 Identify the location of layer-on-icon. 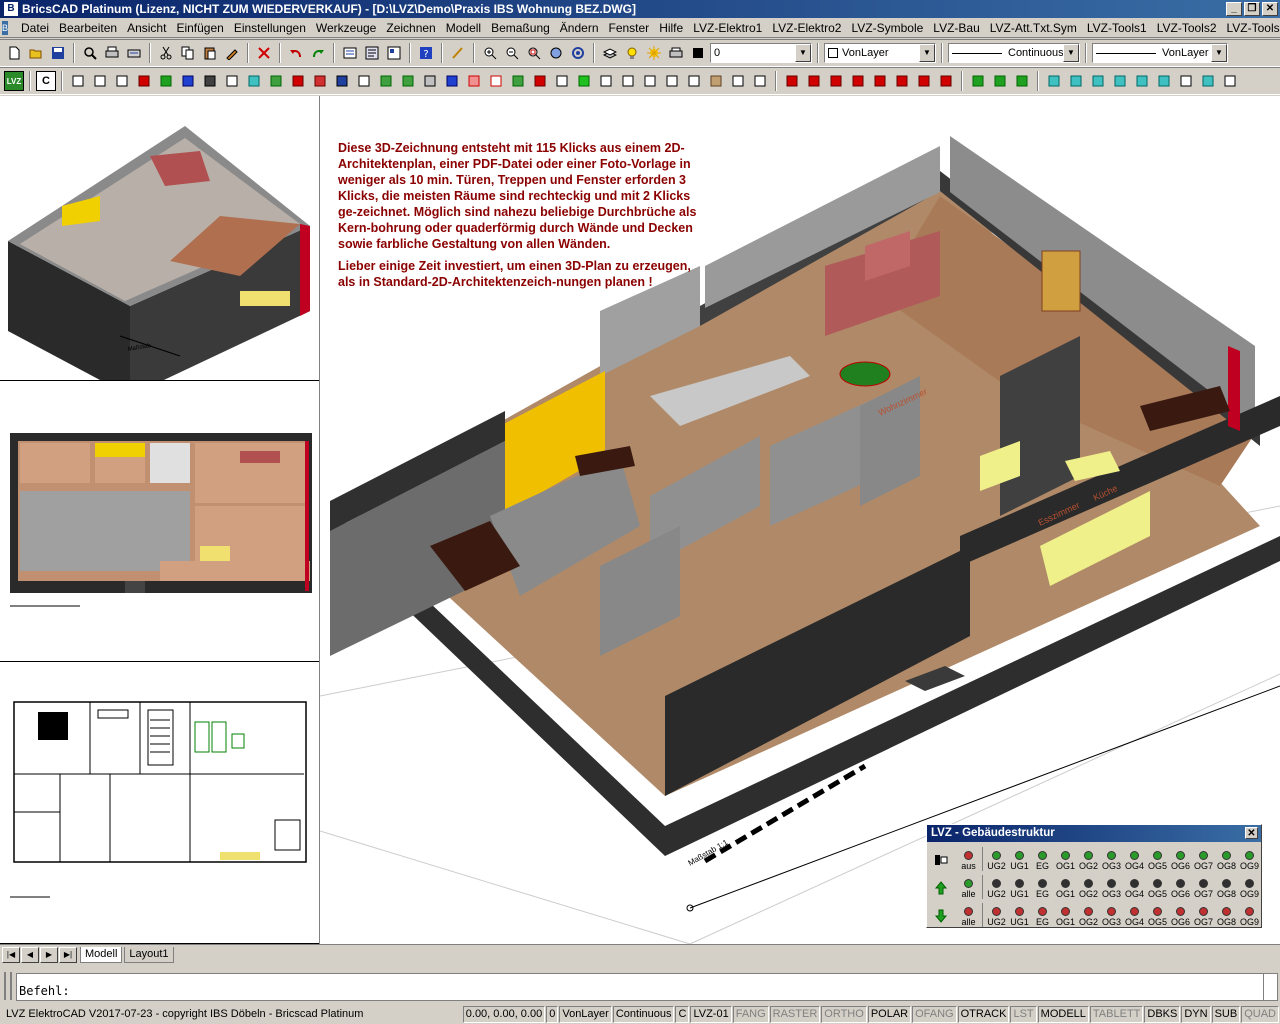
(632, 53).